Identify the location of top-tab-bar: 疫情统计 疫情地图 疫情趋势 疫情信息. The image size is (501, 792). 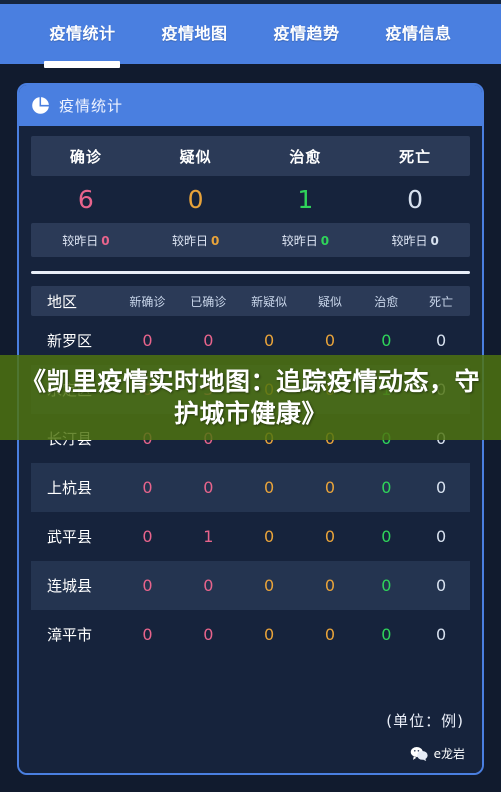
(250, 34).